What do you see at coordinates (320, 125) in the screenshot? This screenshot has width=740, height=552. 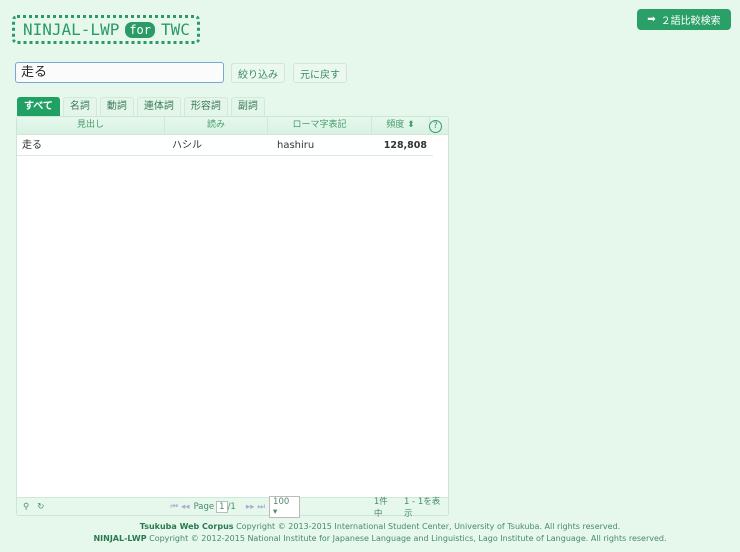 I see `col-romaji: ローマ字表記` at bounding box center [320, 125].